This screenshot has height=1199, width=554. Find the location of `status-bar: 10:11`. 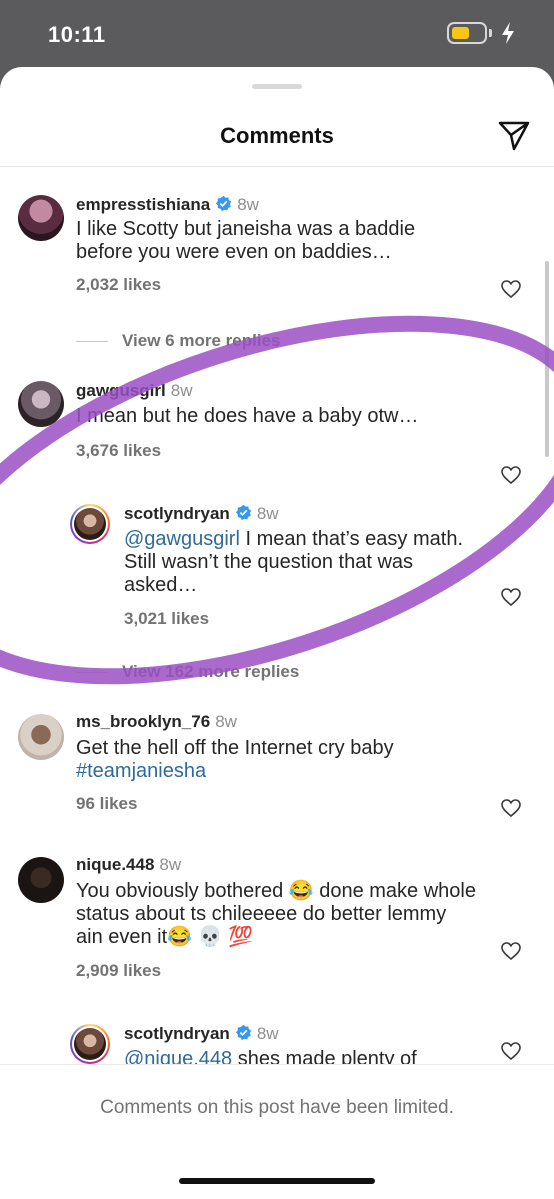

status-bar: 10:11 is located at coordinates (277, 34).